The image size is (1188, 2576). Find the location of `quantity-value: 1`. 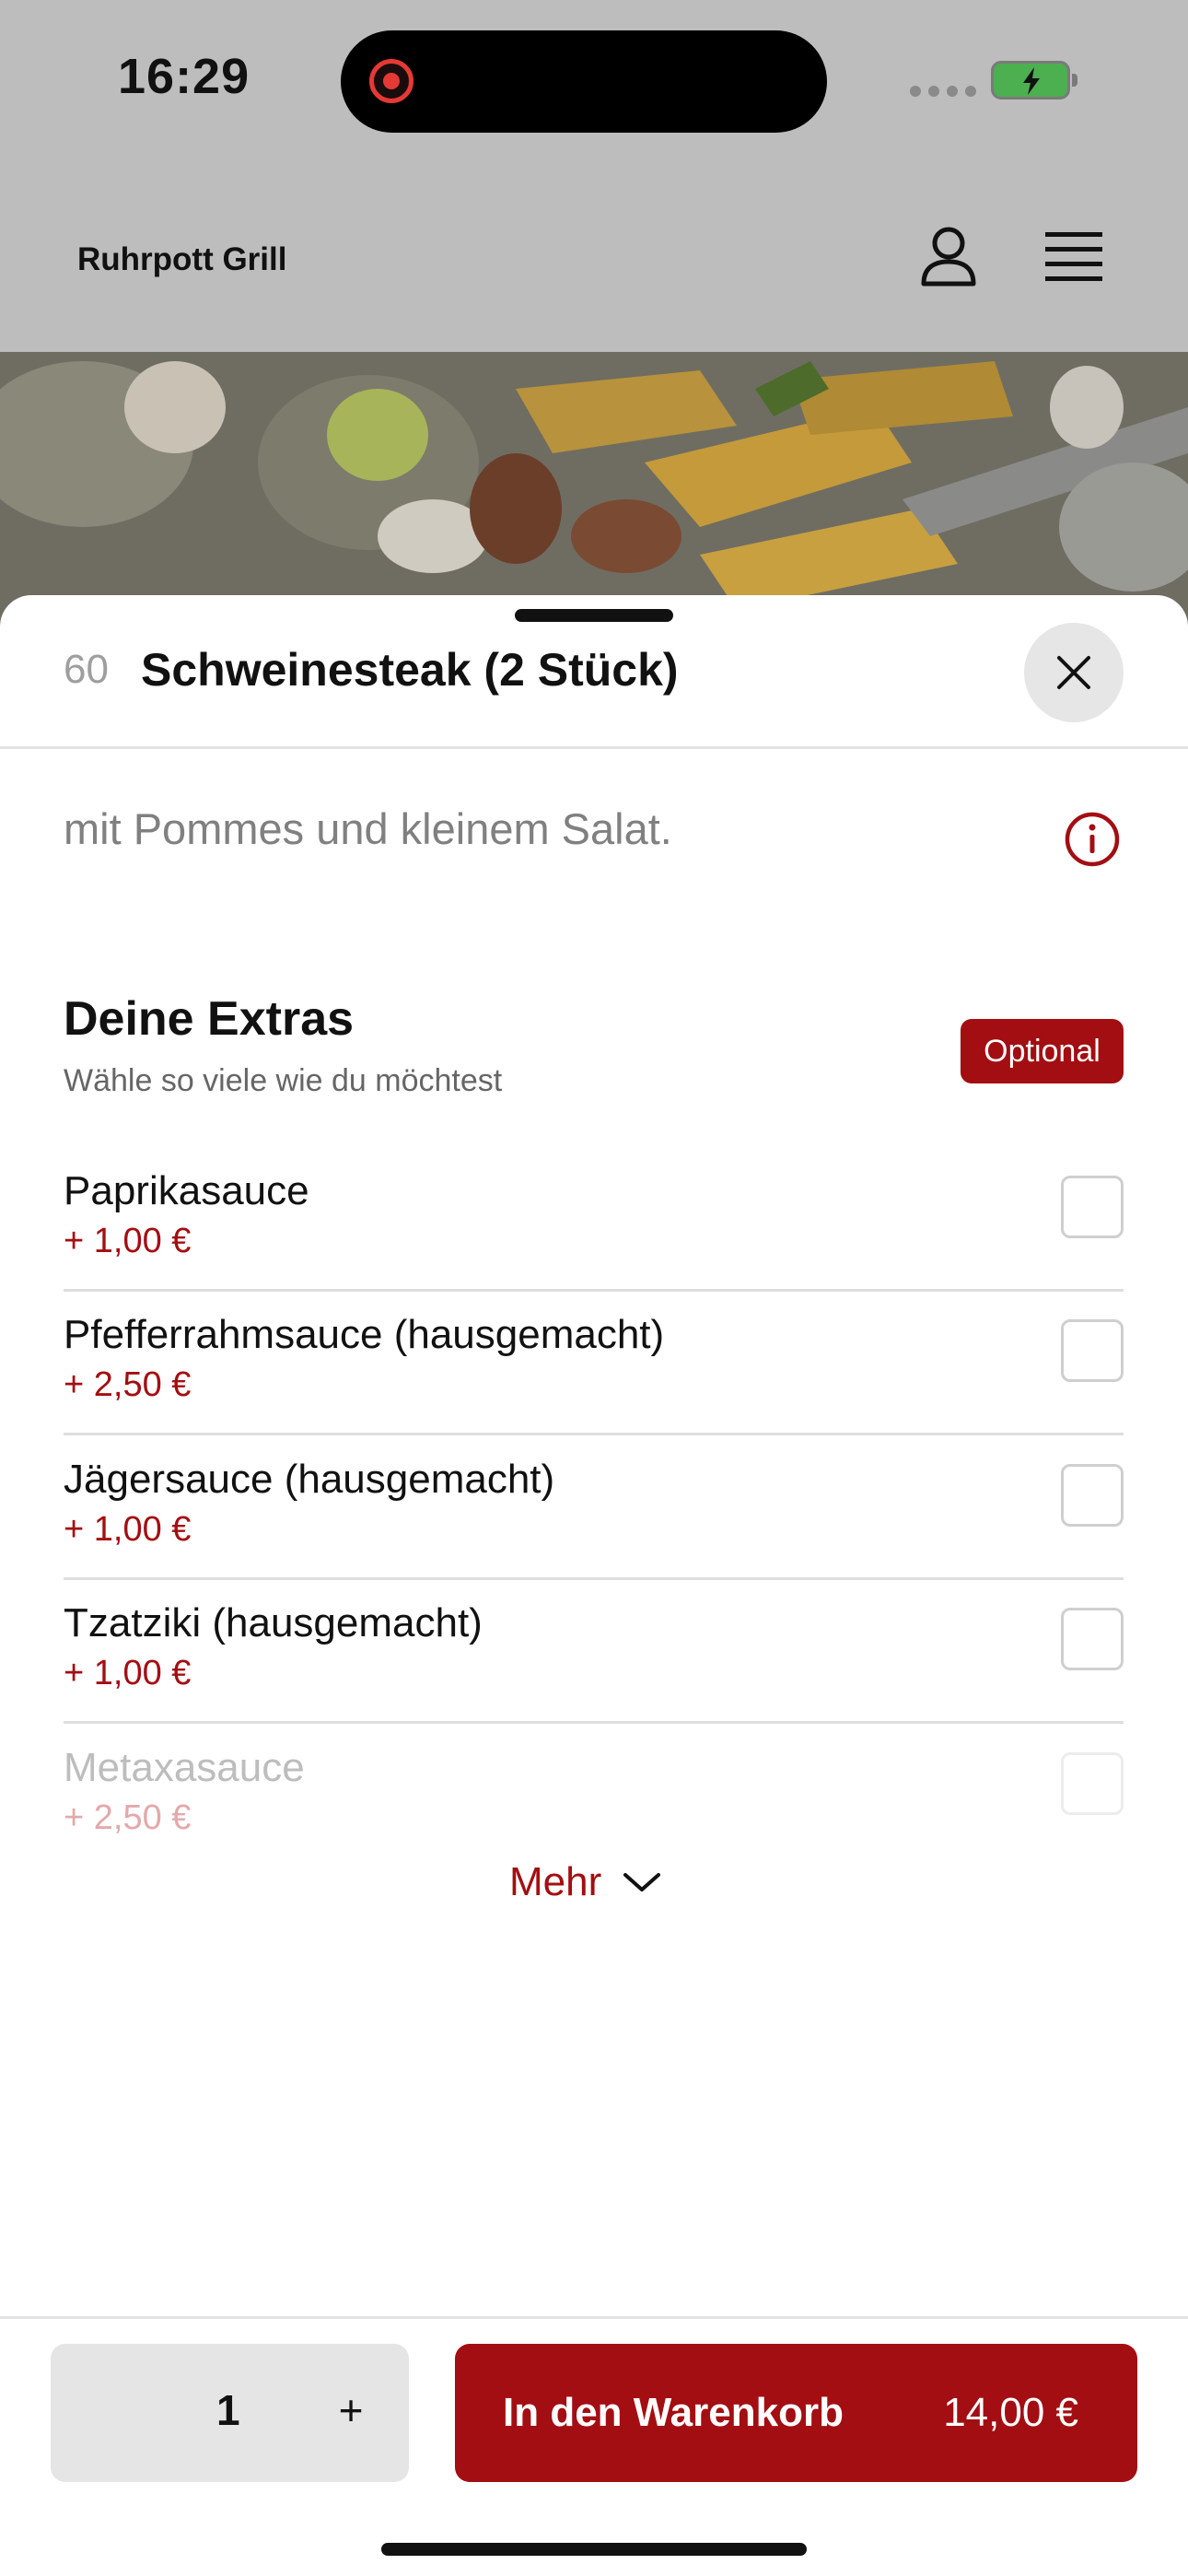

quantity-value: 1 is located at coordinates (228, 2410).